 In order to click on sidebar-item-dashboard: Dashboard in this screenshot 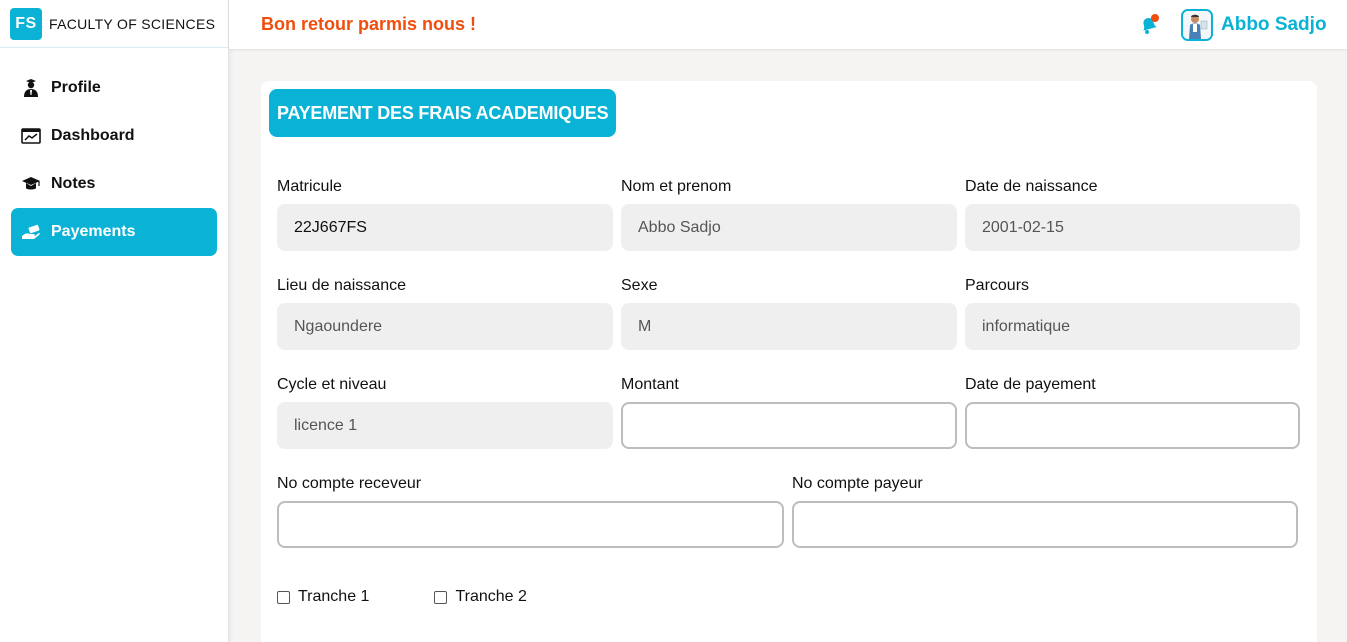, I will do `click(114, 136)`.